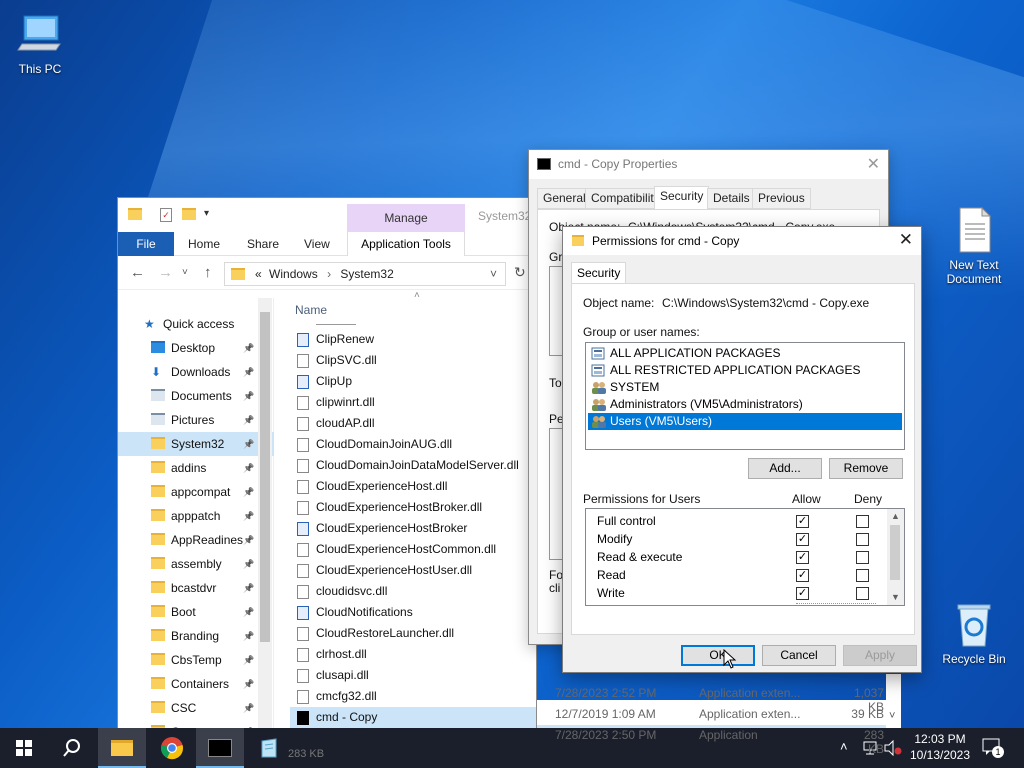  I want to click on table-row: clrhost.dll, so click(413, 654).